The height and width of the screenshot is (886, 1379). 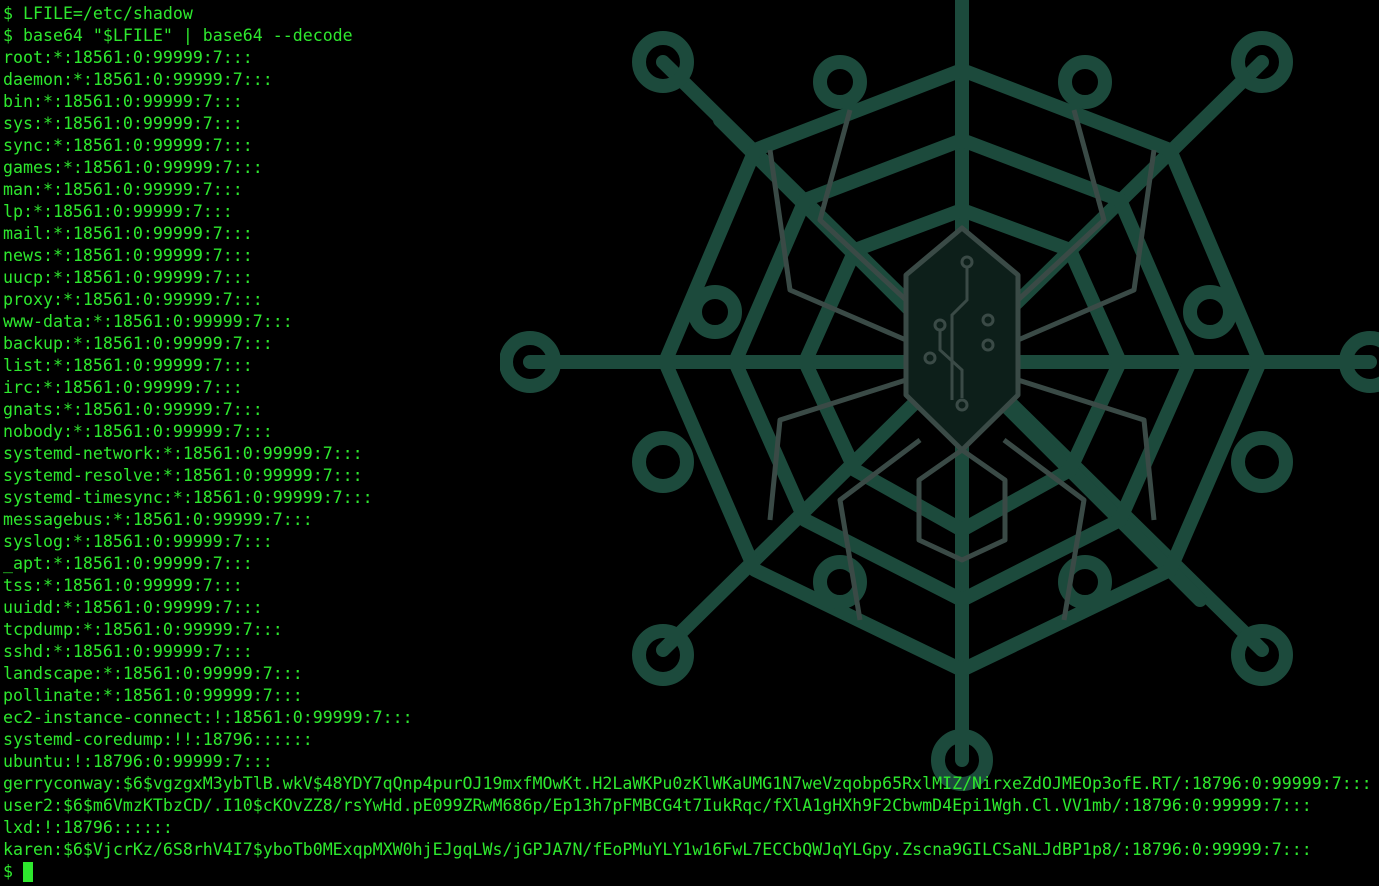 I want to click on terminal-line: systemd-coredump:!!:18796::::::, so click(x=158, y=739).